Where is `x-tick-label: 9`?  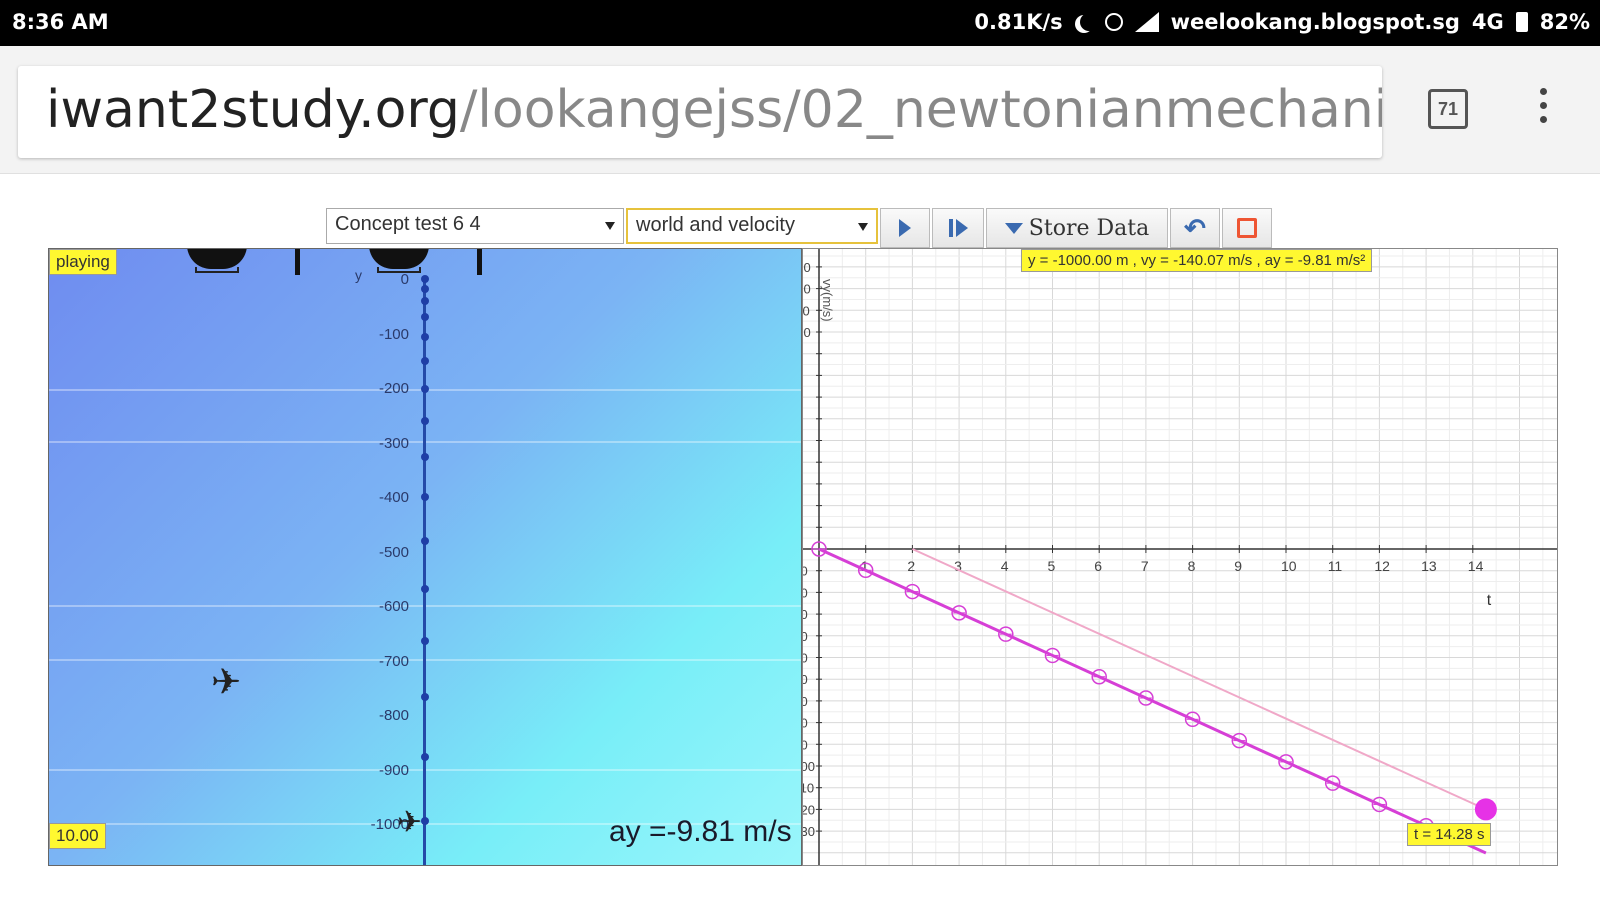 x-tick-label: 9 is located at coordinates (1238, 566).